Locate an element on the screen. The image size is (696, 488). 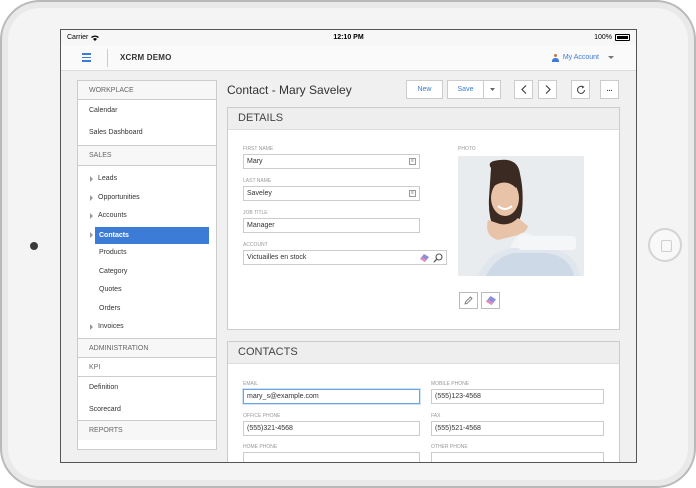
sidebar-group-reports: REPORTS is located at coordinates (147, 430).